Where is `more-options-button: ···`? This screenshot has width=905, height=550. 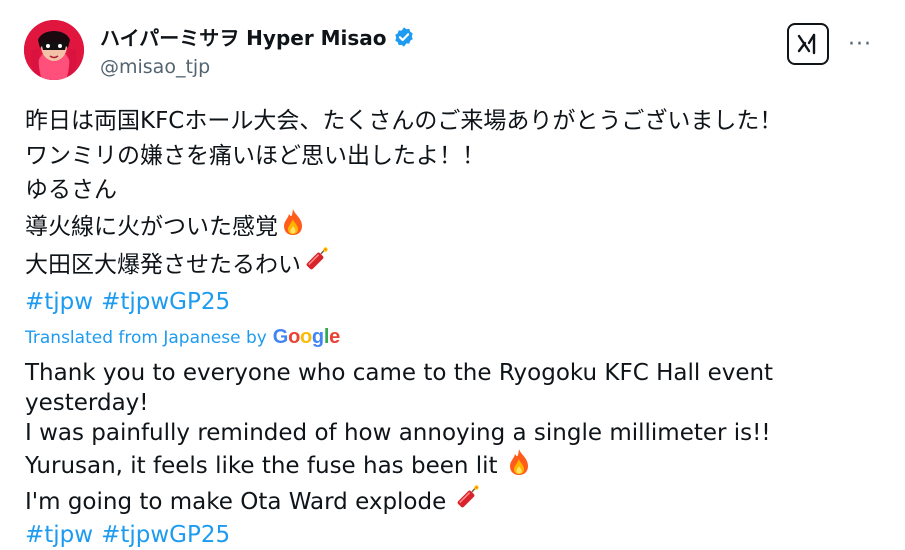 more-options-button: ··· is located at coordinates (860, 44).